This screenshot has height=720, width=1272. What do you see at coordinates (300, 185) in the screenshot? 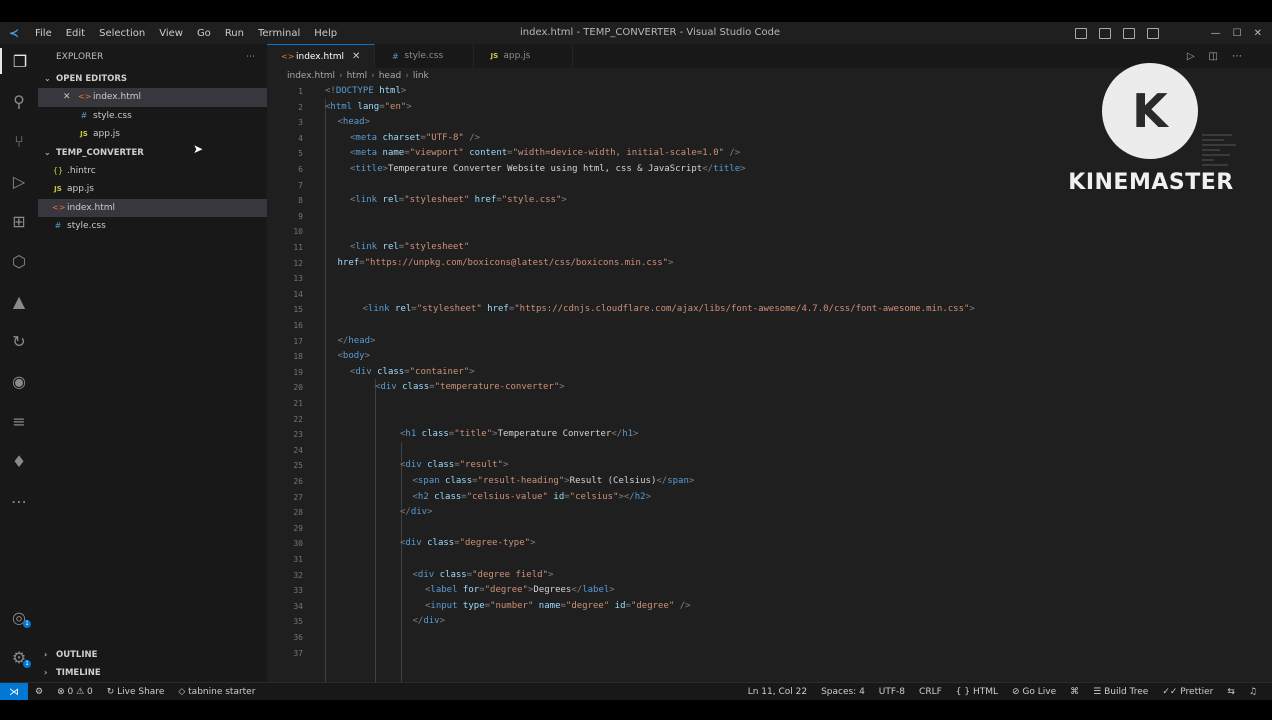
I see `line-number: 7` at bounding box center [300, 185].